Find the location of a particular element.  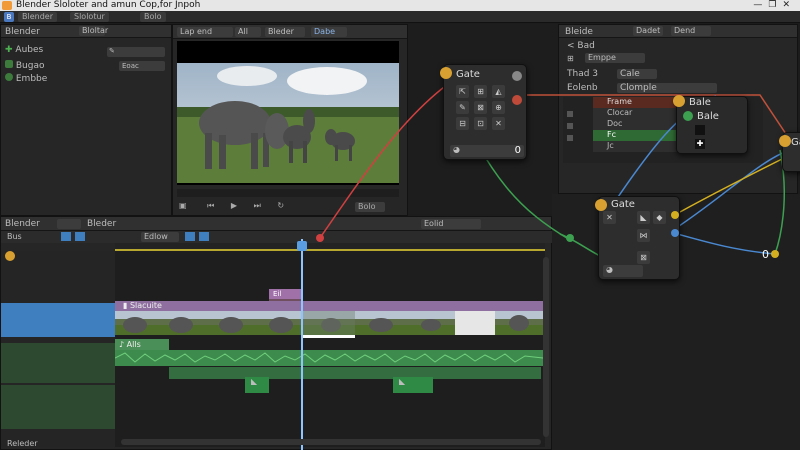

add-icon: ✚ is located at coordinates (700, 144).